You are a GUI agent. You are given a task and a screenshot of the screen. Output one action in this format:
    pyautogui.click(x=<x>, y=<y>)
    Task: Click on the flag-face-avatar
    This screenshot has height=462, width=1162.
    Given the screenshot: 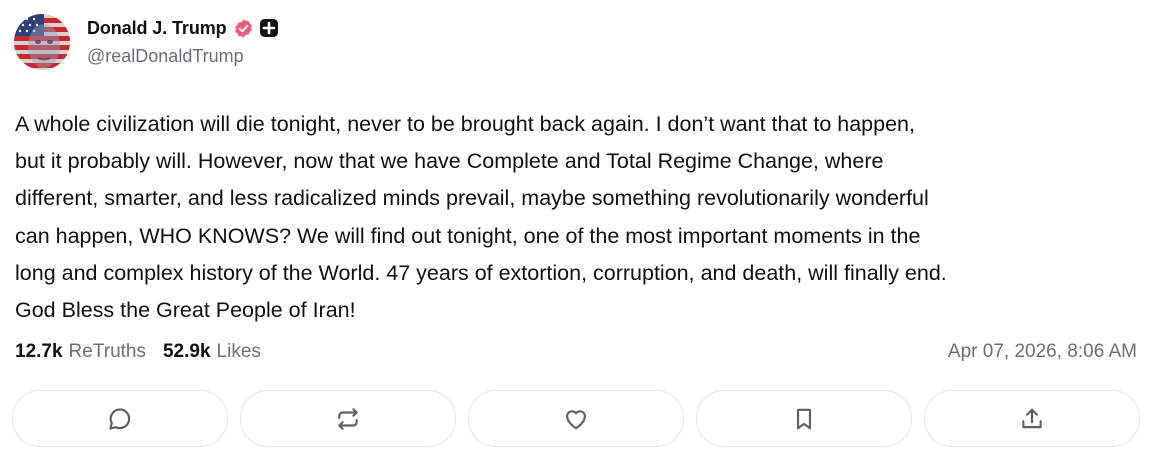 What is the action you would take?
    pyautogui.click(x=42, y=42)
    